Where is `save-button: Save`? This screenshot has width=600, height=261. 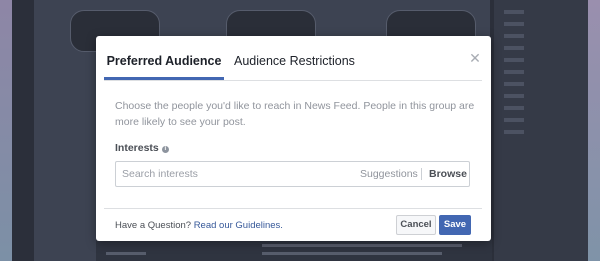
save-button: Save is located at coordinates (455, 225).